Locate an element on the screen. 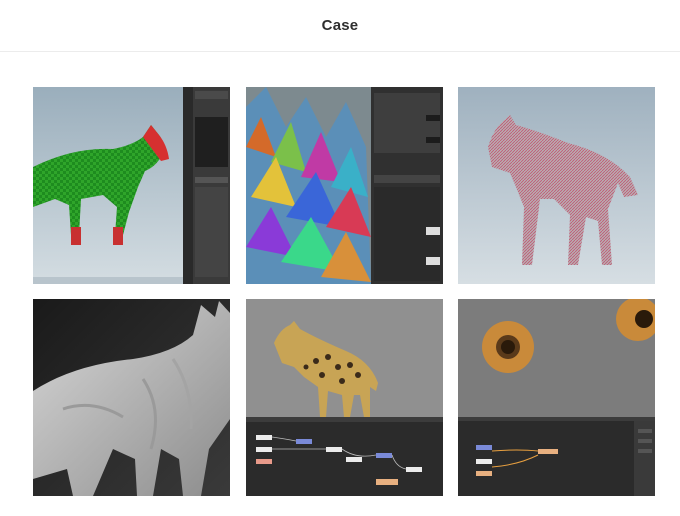 Image resolution: width=680 pixels, height=516 pixels. gallery-item-sculpt-hyena is located at coordinates (131, 397).